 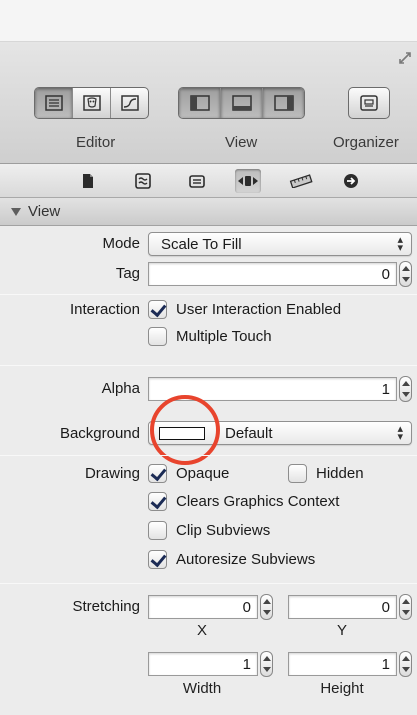 I want to click on assistant-editor-button, so click(x=92, y=103).